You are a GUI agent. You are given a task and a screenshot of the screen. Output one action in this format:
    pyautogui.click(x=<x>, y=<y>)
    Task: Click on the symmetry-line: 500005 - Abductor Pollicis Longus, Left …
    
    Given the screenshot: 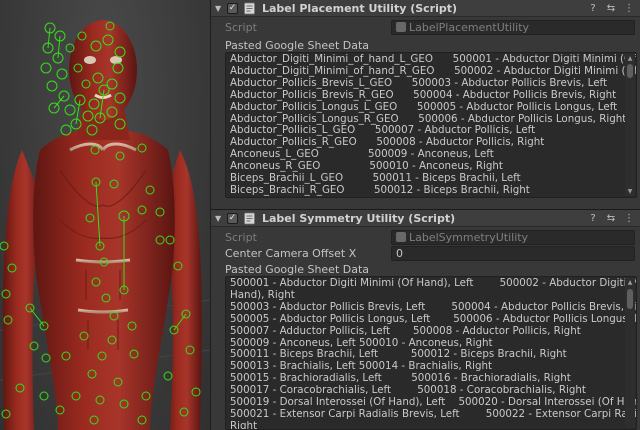 What is the action you would take?
    pyautogui.click(x=433, y=318)
    